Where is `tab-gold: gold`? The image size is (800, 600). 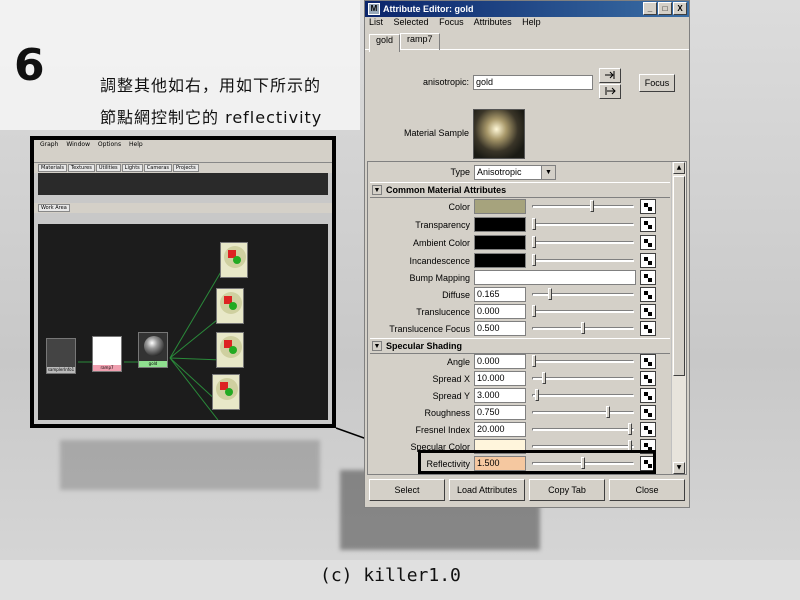 tab-gold: gold is located at coordinates (385, 43).